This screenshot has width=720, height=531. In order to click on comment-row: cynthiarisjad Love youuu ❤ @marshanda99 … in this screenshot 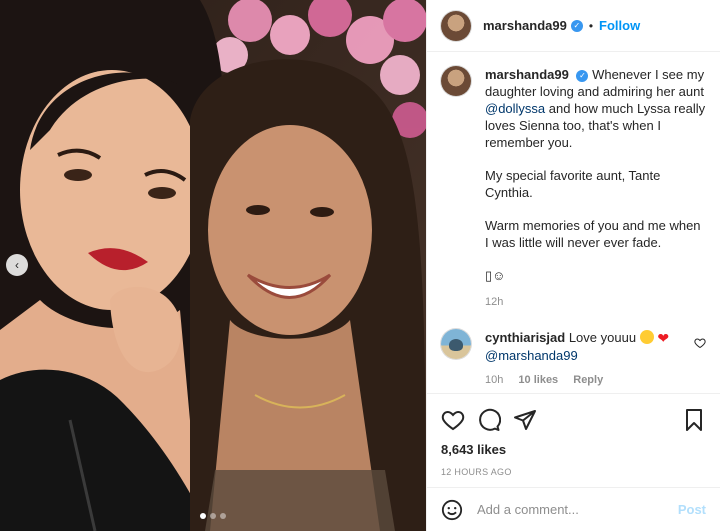, I will do `click(573, 359)`.